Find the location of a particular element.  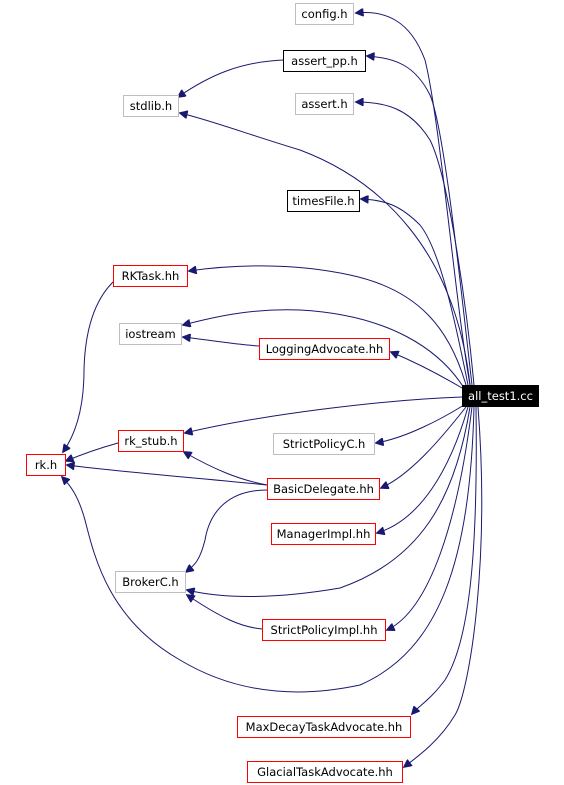

node-label: assert_pp.h is located at coordinates (324, 61).